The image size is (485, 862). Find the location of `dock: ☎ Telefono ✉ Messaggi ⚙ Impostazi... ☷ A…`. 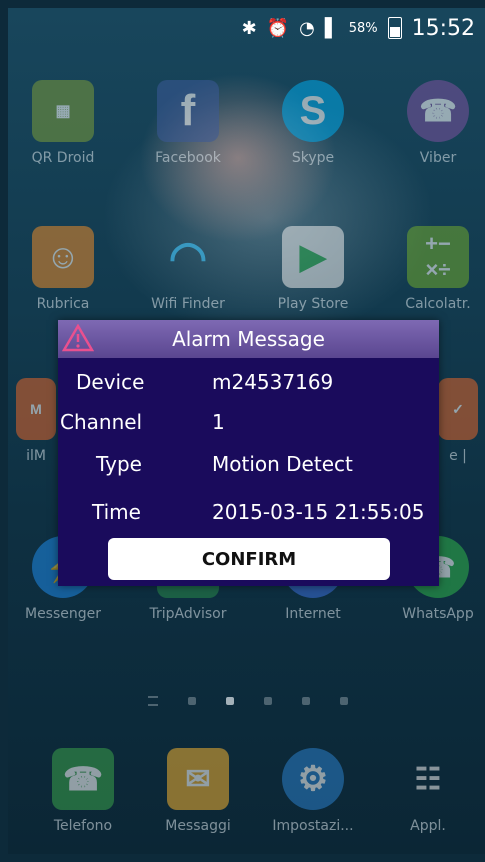

dock: ☎ Telefono ✉ Messaggi ⚙ Impostazi... ☷ A… is located at coordinates (246, 801).